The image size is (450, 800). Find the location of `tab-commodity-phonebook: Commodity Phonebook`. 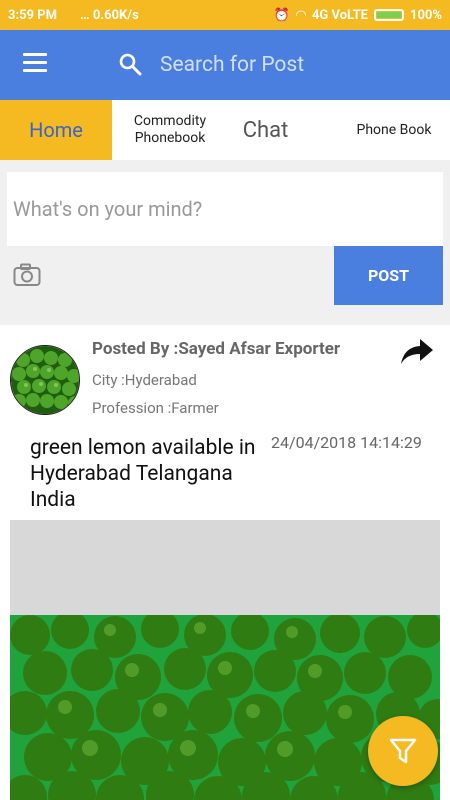

tab-commodity-phonebook: Commodity Phonebook is located at coordinates (170, 130).